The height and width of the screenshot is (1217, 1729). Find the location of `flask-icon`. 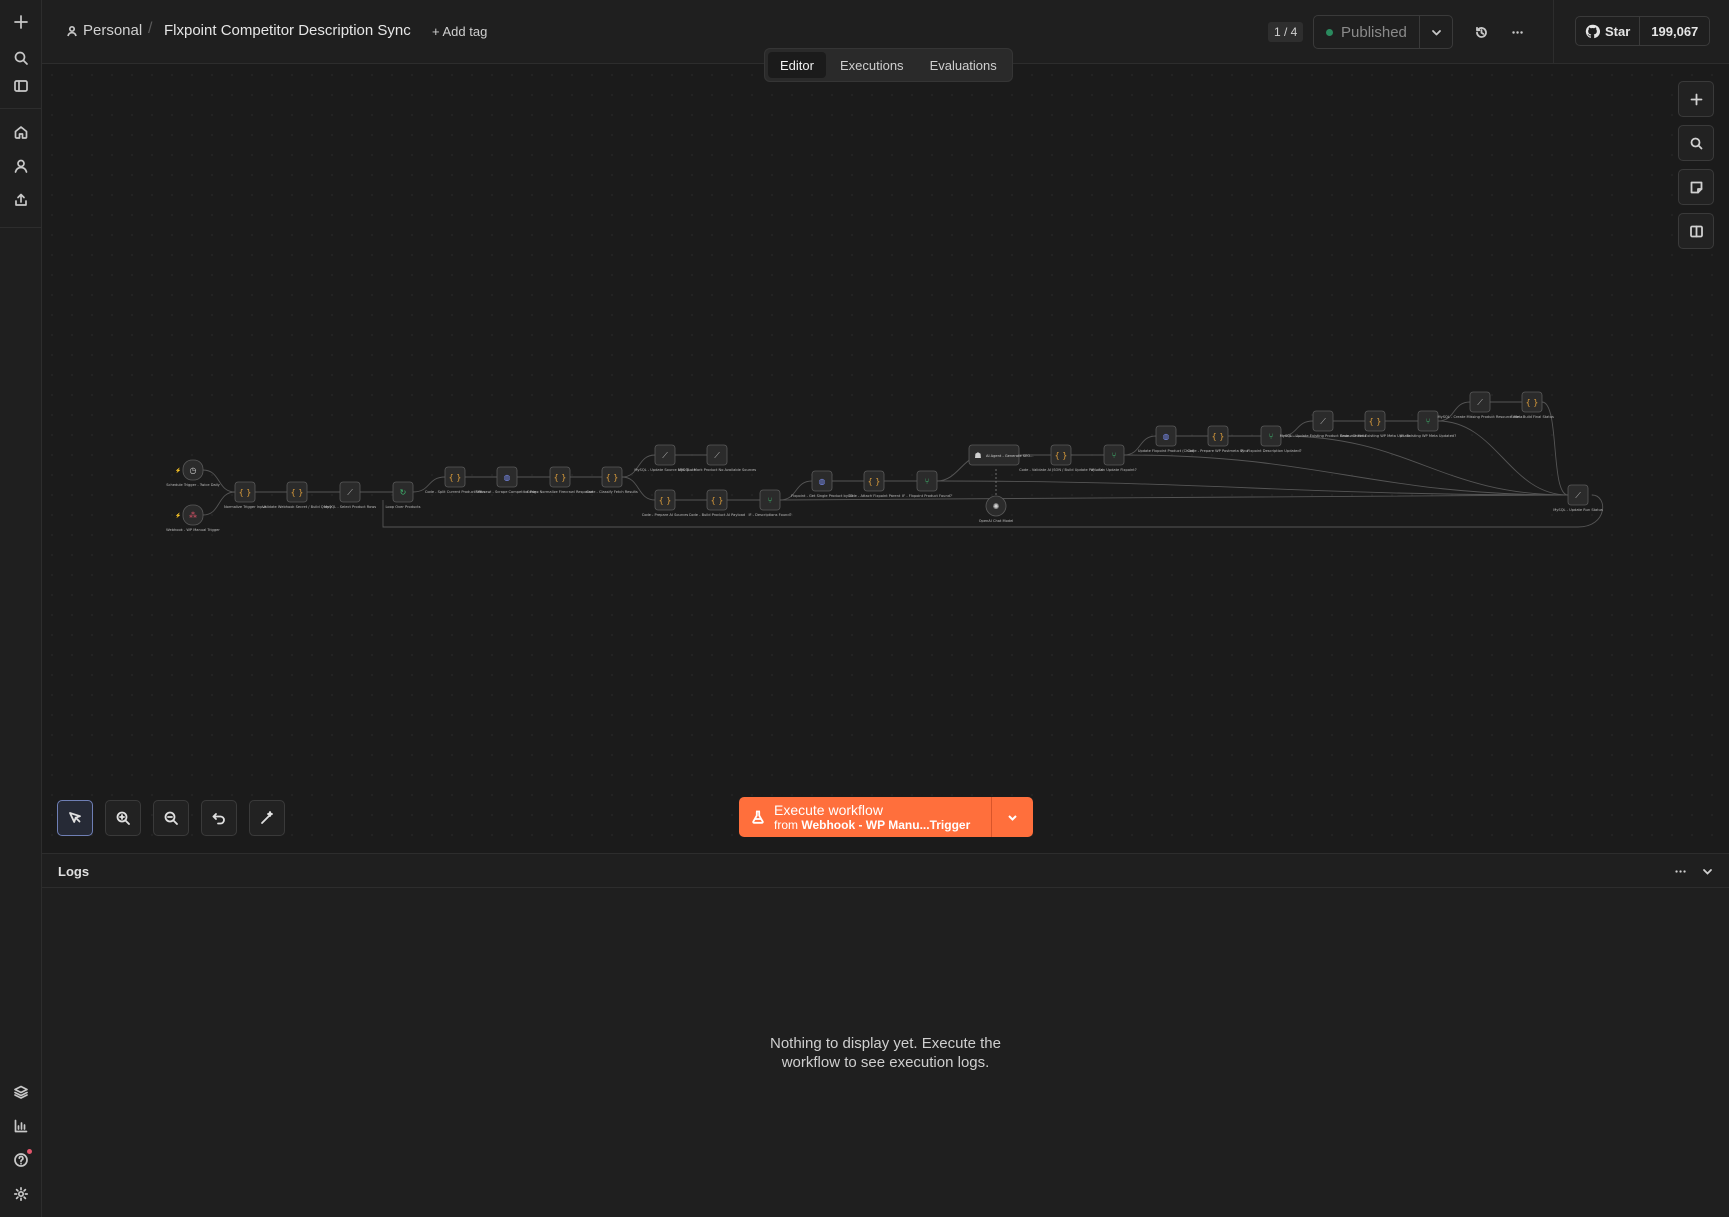

flask-icon is located at coordinates (758, 817).